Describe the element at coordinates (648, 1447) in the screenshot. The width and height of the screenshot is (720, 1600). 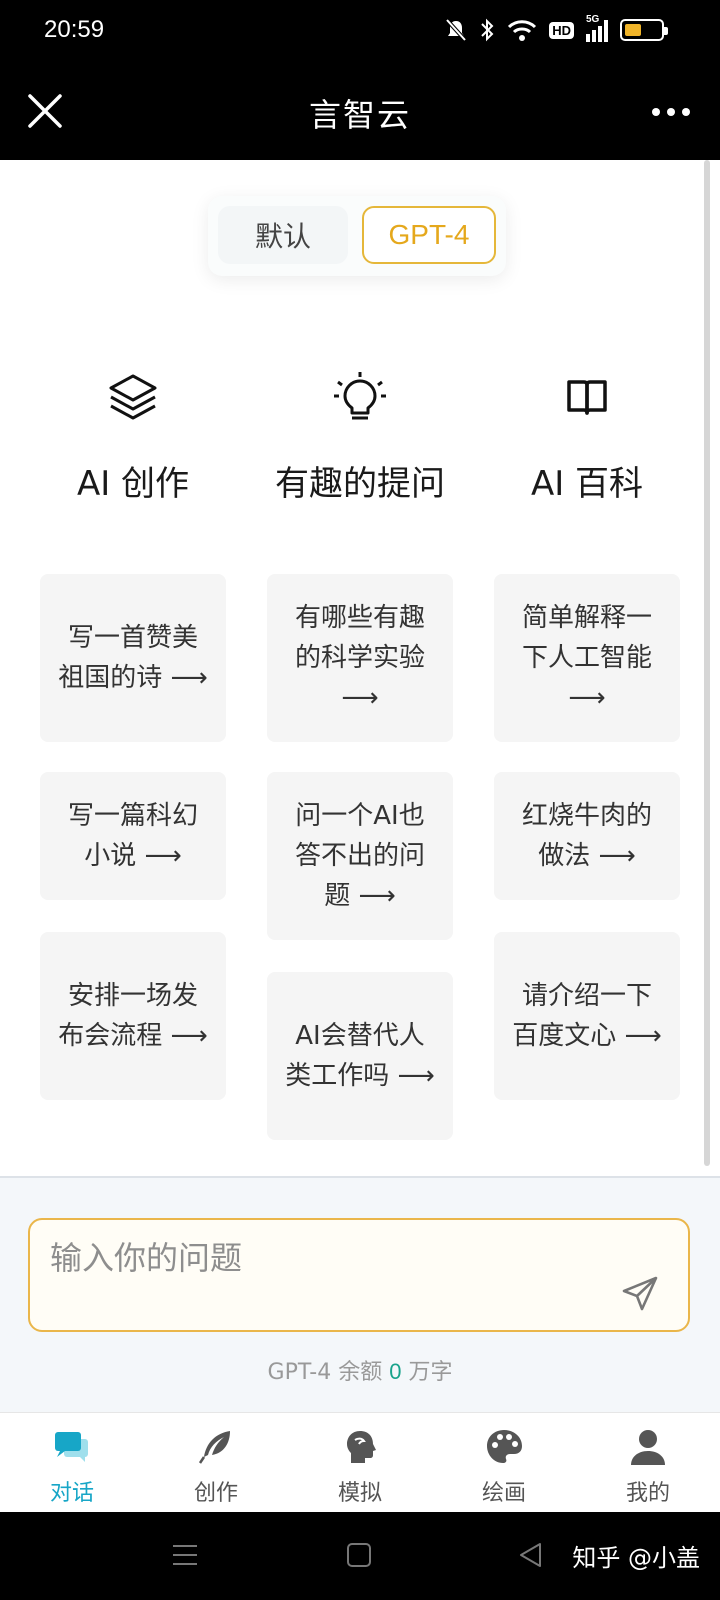
I see `user-icon` at that location.